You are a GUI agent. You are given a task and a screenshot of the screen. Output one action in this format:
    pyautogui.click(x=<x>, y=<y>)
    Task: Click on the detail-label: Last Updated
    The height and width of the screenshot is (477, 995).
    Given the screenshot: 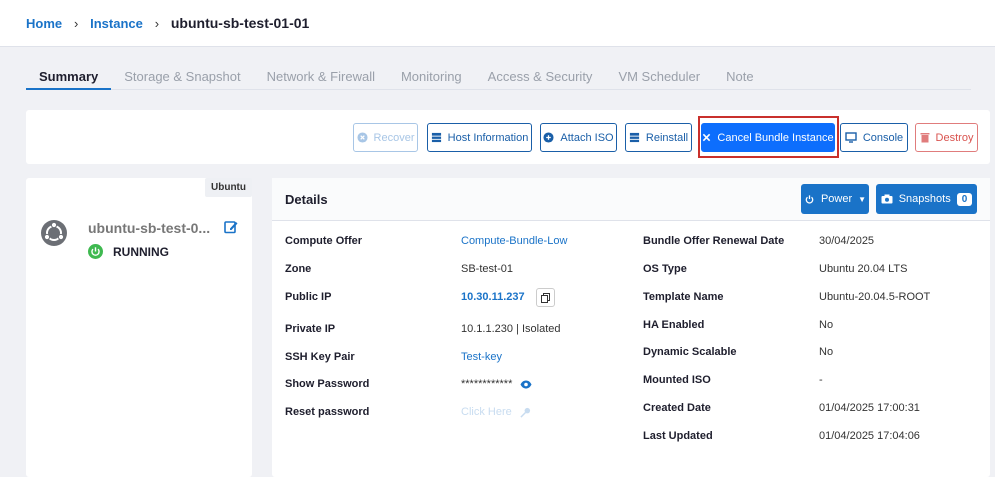 What is the action you would take?
    pyautogui.click(x=678, y=436)
    